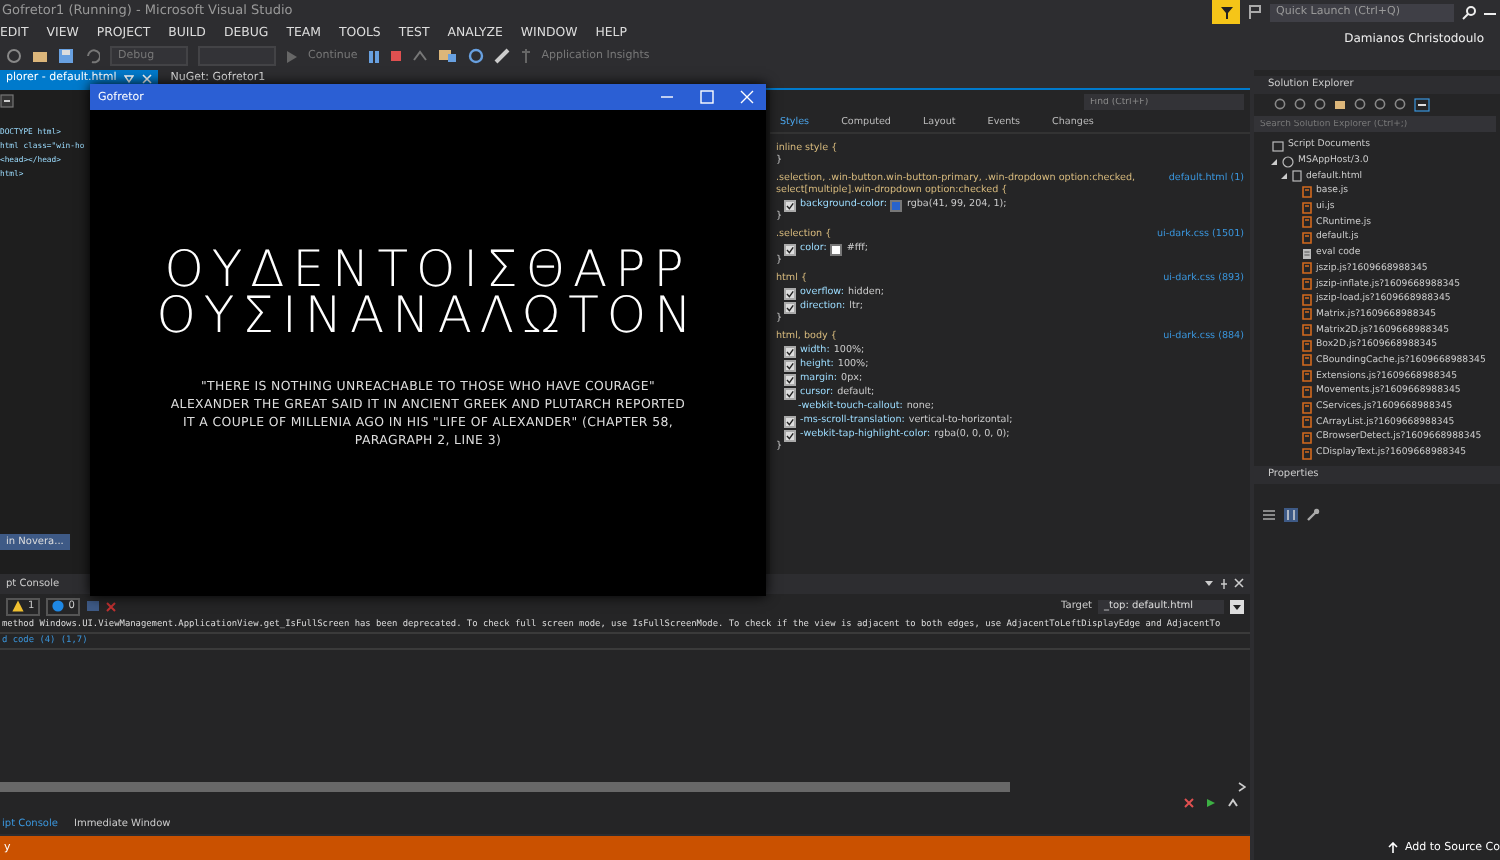 Image resolution: width=1500 pixels, height=860 pixels. I want to click on refresh-icon, so click(475, 56).